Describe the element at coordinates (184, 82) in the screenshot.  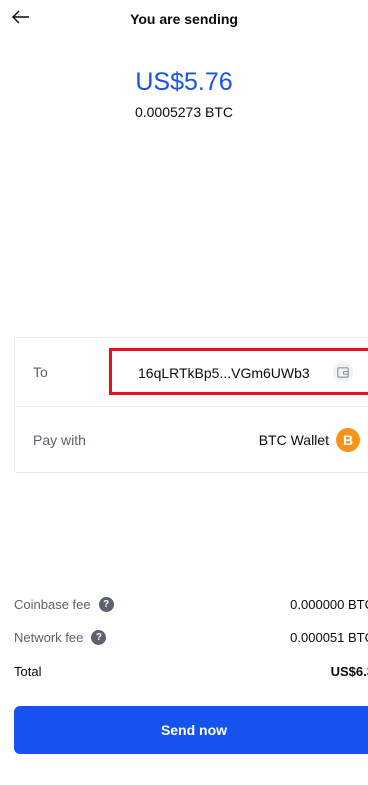
I see `fiat-amount: US$5.76` at that location.